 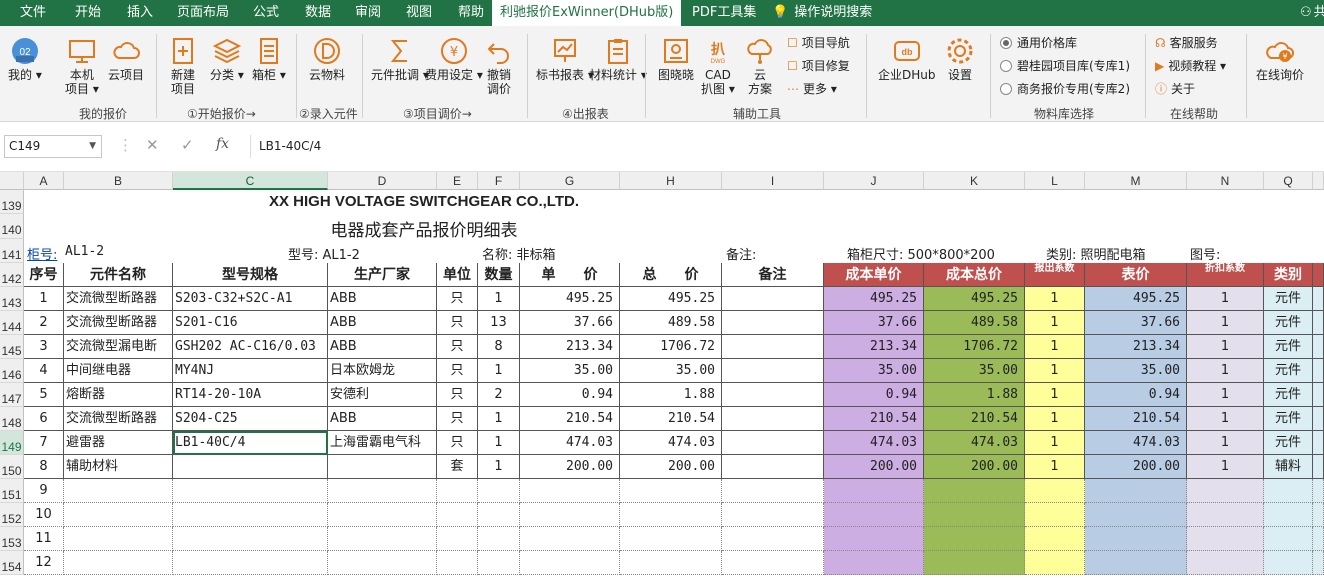 What do you see at coordinates (44, 323) in the screenshot?
I see `table-cell: 2` at bounding box center [44, 323].